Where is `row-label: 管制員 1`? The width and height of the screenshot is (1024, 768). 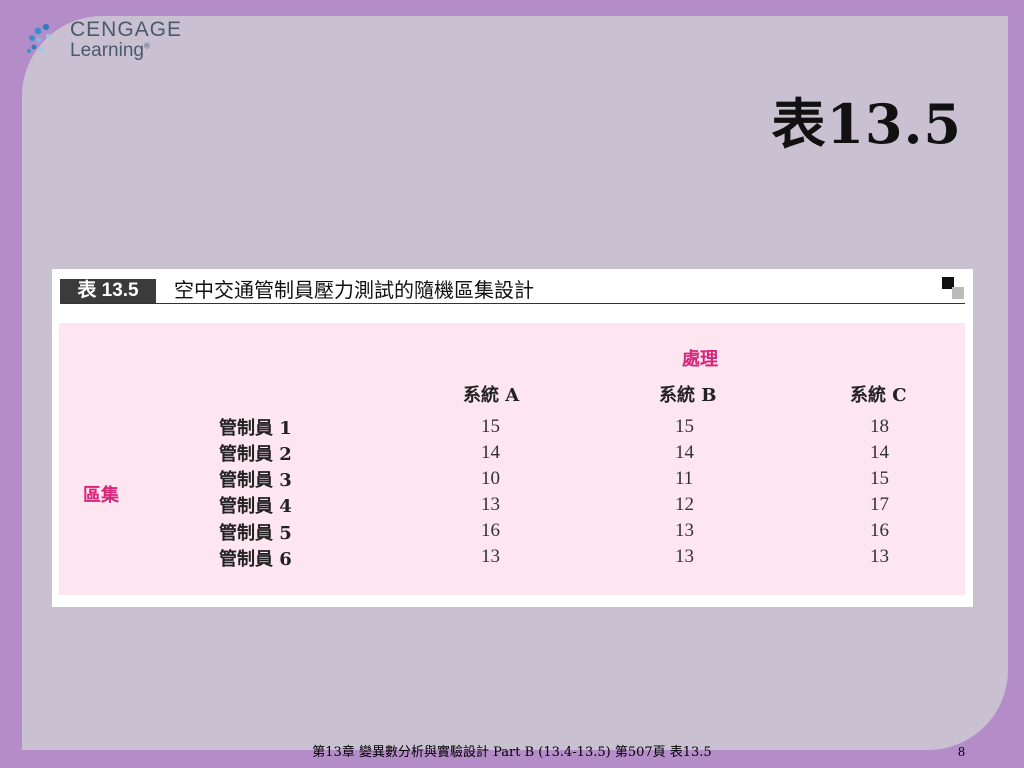 row-label: 管制員 1 is located at coordinates (255, 428).